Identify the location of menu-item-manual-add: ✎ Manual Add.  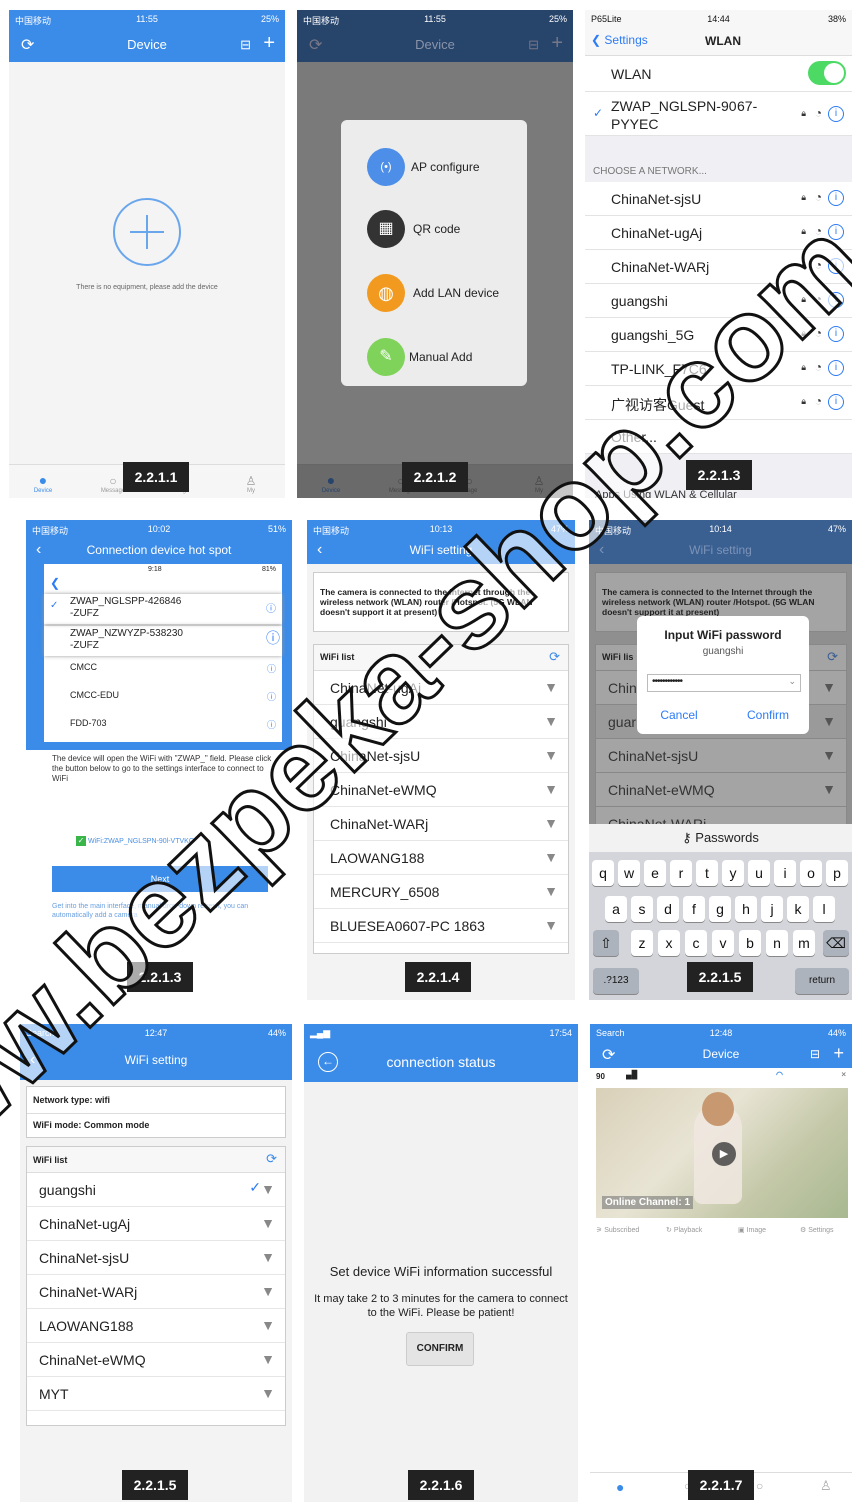
(442, 358).